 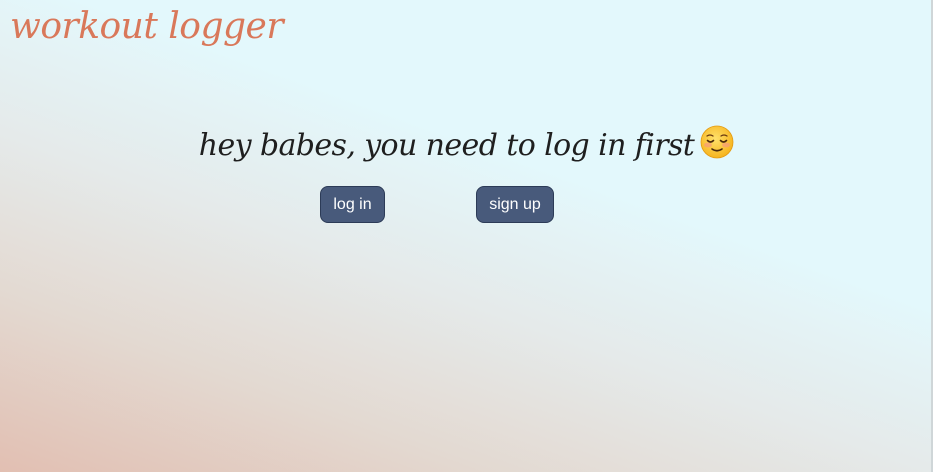 What do you see at coordinates (446, 145) in the screenshot?
I see `login-required-text: hey babes, you need to log in first` at bounding box center [446, 145].